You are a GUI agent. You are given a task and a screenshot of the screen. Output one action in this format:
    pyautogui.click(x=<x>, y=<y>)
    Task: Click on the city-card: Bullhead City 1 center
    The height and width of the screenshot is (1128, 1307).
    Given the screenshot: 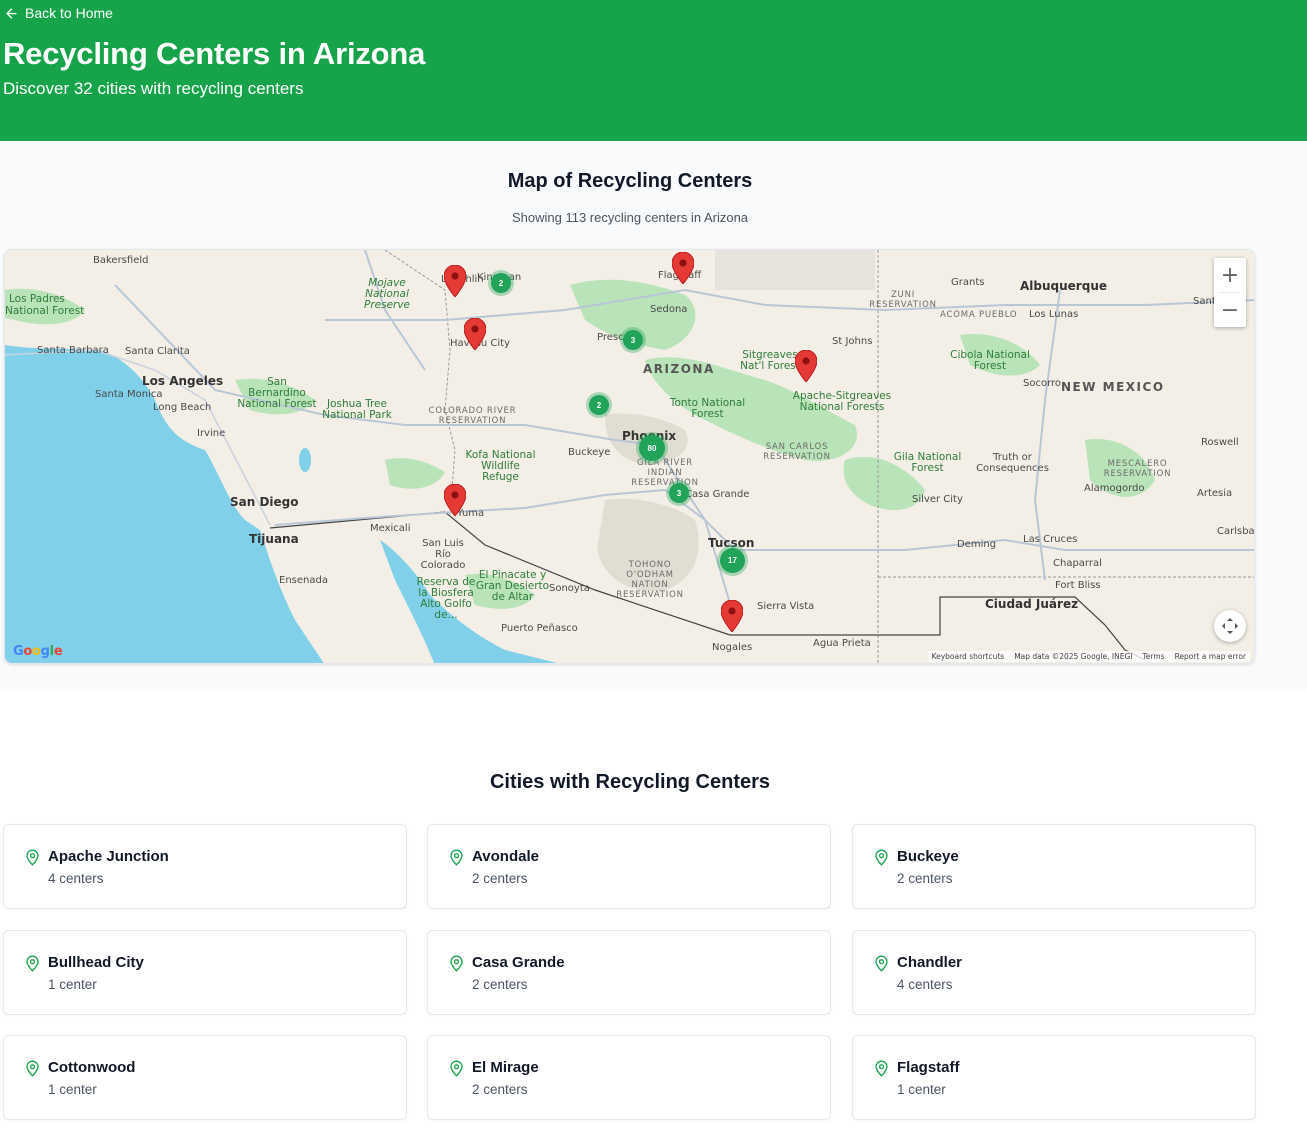 What is the action you would take?
    pyautogui.click(x=205, y=972)
    